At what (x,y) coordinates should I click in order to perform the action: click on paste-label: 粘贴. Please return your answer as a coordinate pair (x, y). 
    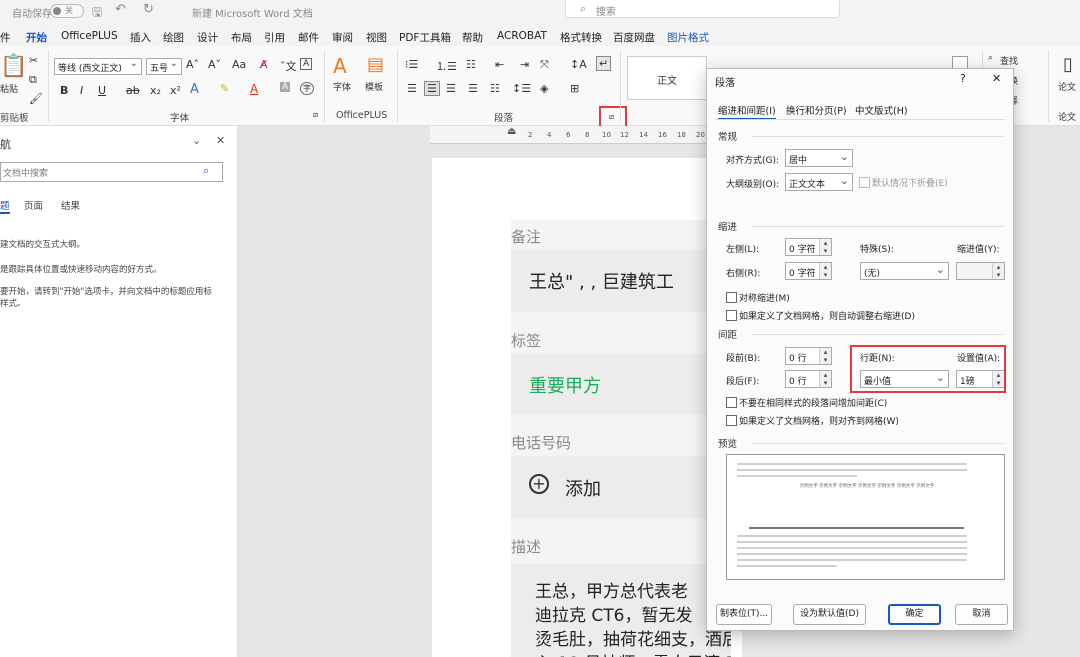
    Looking at the image, I should click on (9, 88).